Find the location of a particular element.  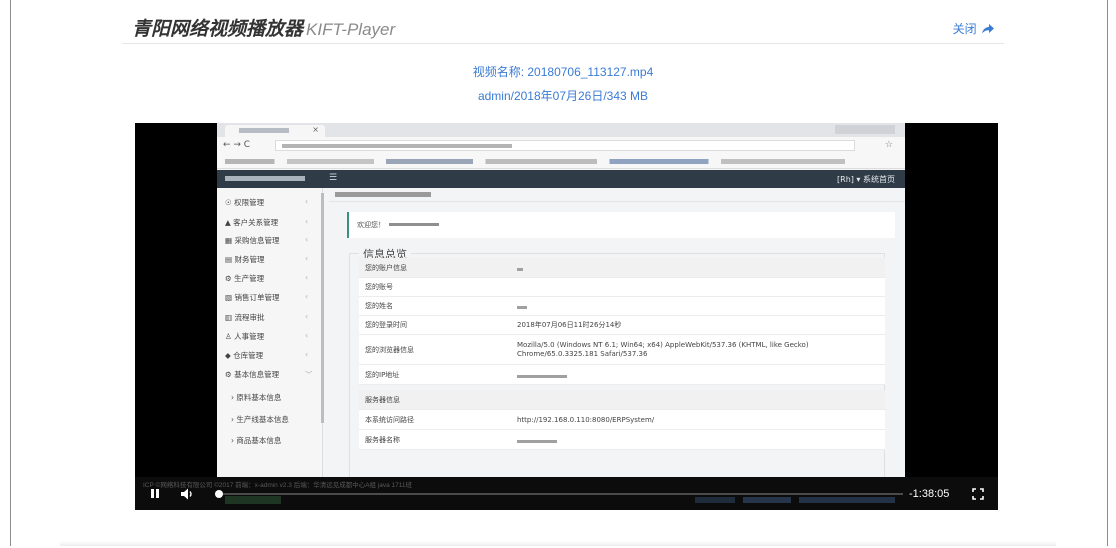

sidebar-item-label: ▧ 销售订单管理 is located at coordinates (252, 297).